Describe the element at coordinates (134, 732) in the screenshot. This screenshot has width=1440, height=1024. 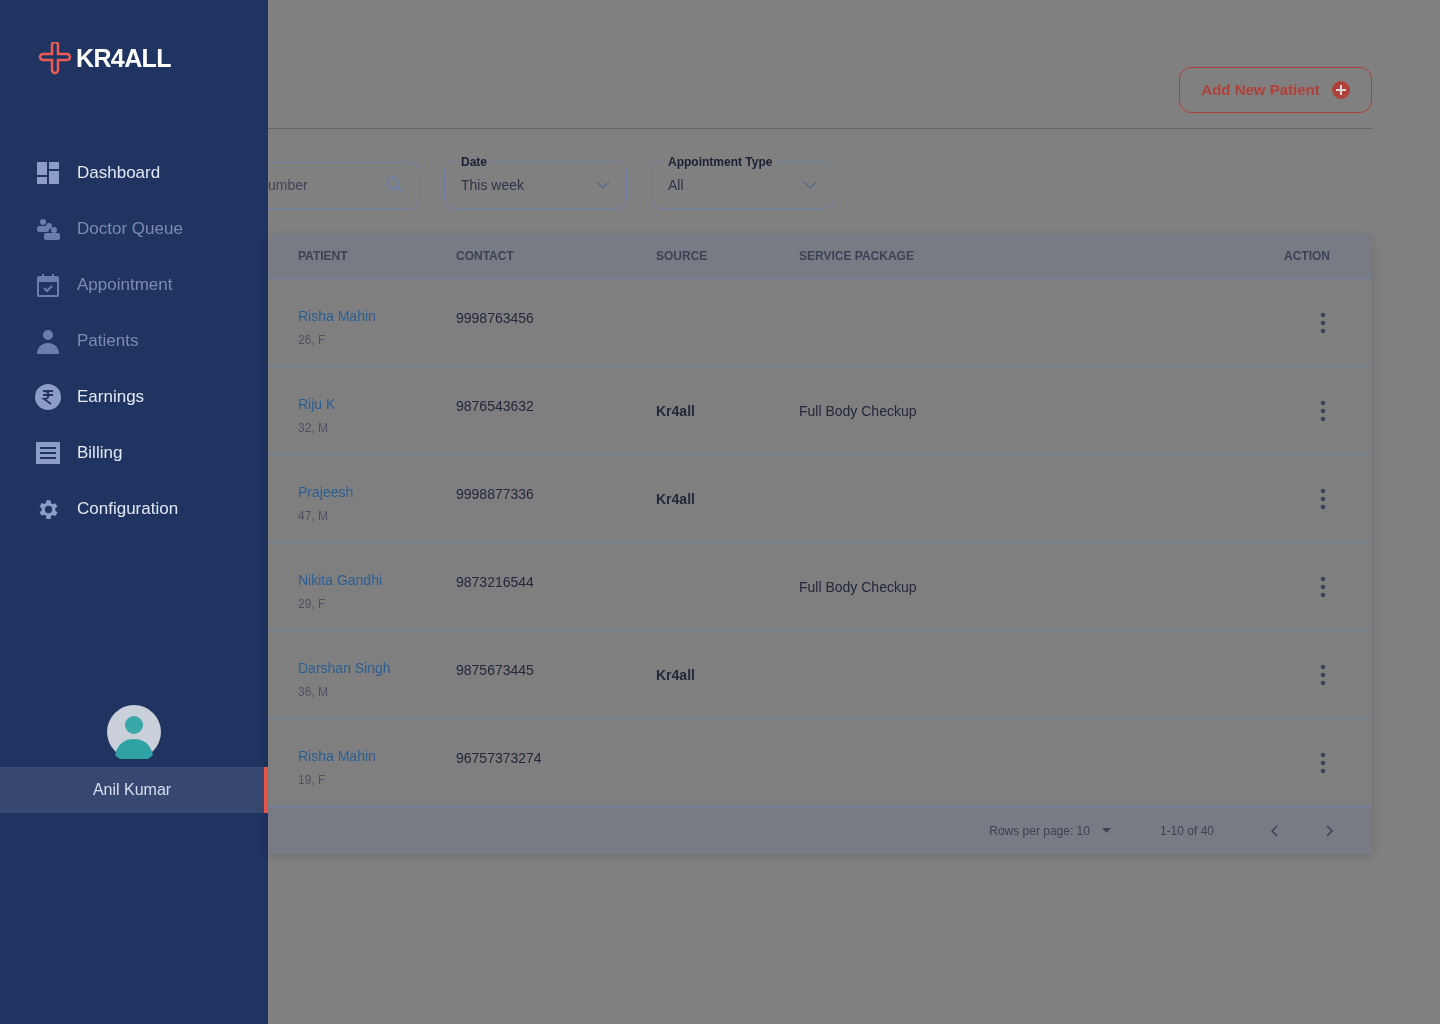
I see `avatar` at that location.